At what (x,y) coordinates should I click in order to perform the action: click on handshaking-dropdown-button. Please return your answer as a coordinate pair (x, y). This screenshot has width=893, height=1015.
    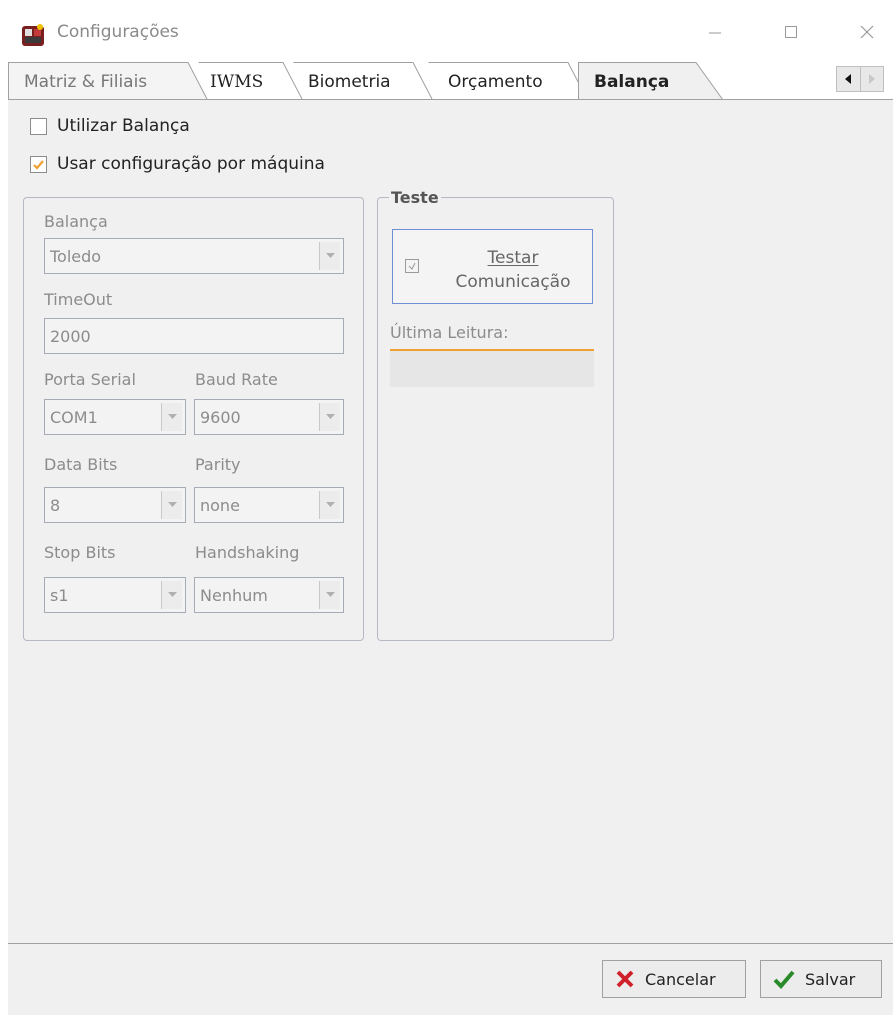
    Looking at the image, I should click on (329, 595).